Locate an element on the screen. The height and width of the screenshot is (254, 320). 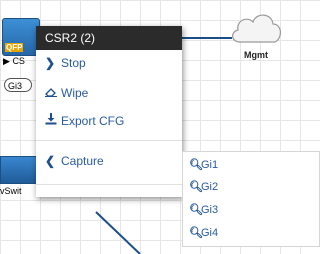
router-node-icon: QFP is located at coordinates (21, 37).